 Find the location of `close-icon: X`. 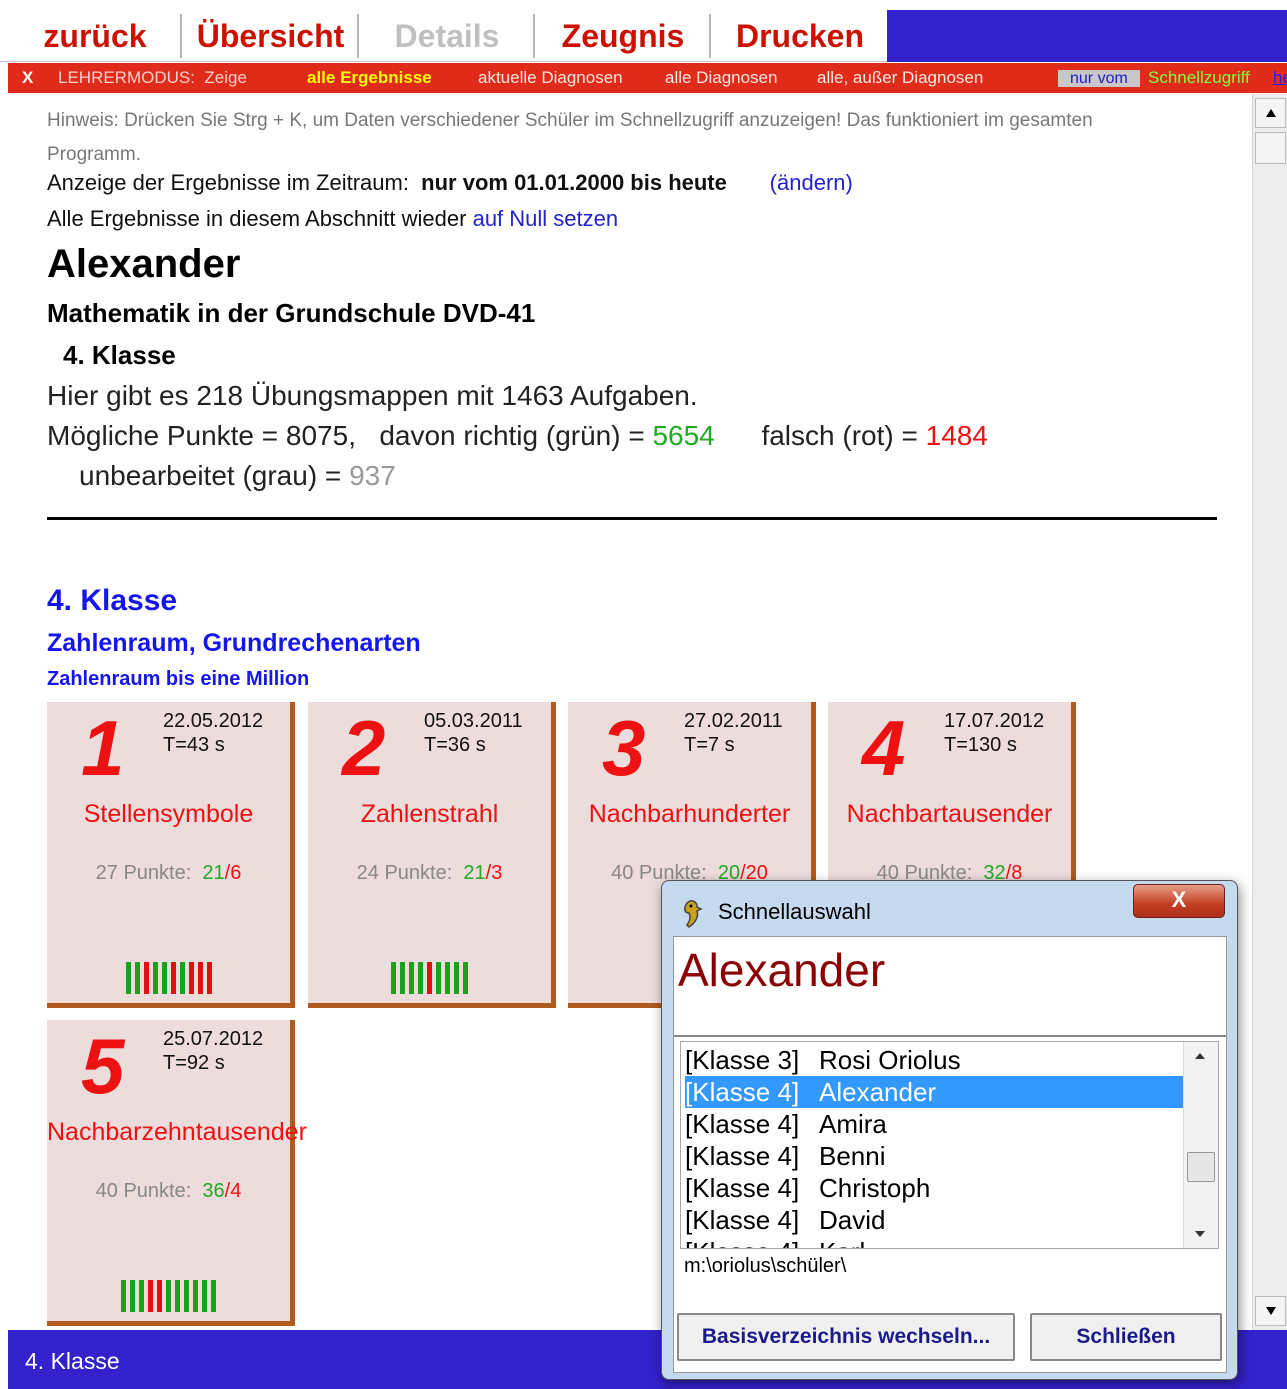

close-icon: X is located at coordinates (1179, 899).